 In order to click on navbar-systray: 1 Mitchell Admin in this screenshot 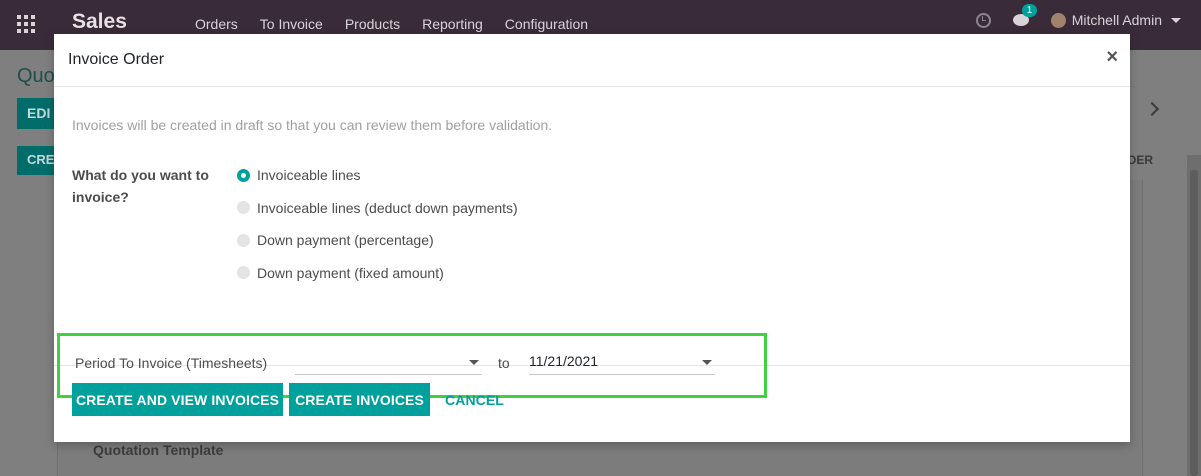, I will do `click(1078, 16)`.